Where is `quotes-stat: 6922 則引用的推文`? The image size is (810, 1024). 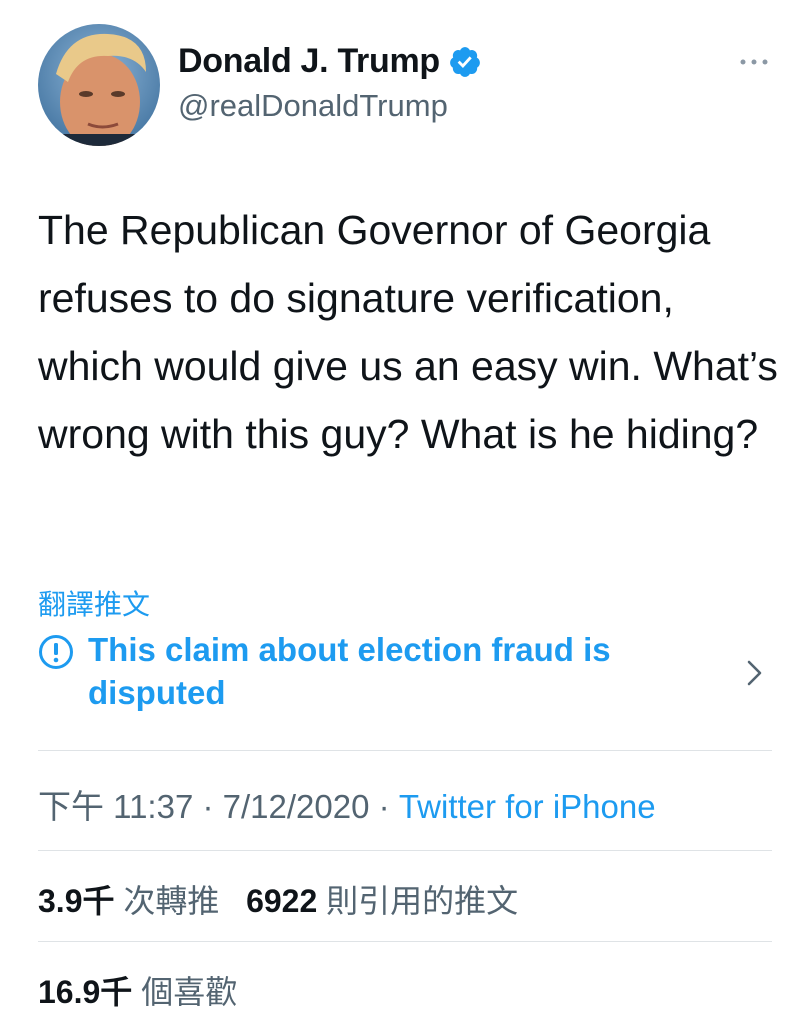 quotes-stat: 6922 則引用的推文 is located at coordinates (382, 901).